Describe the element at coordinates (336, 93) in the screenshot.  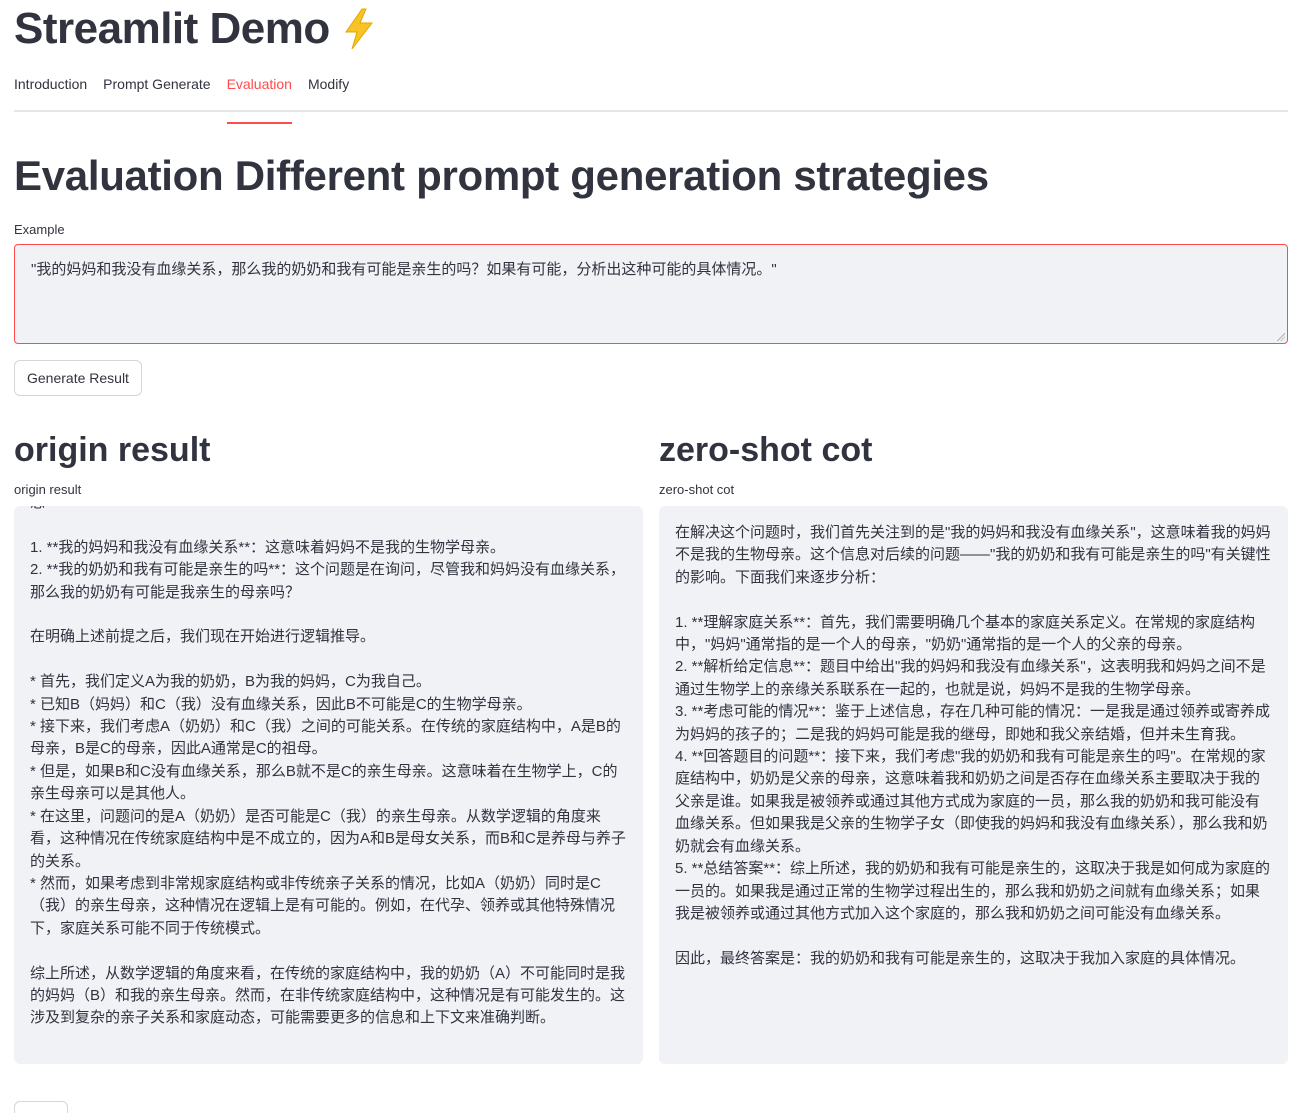
I see `tab-modify: Modify` at that location.